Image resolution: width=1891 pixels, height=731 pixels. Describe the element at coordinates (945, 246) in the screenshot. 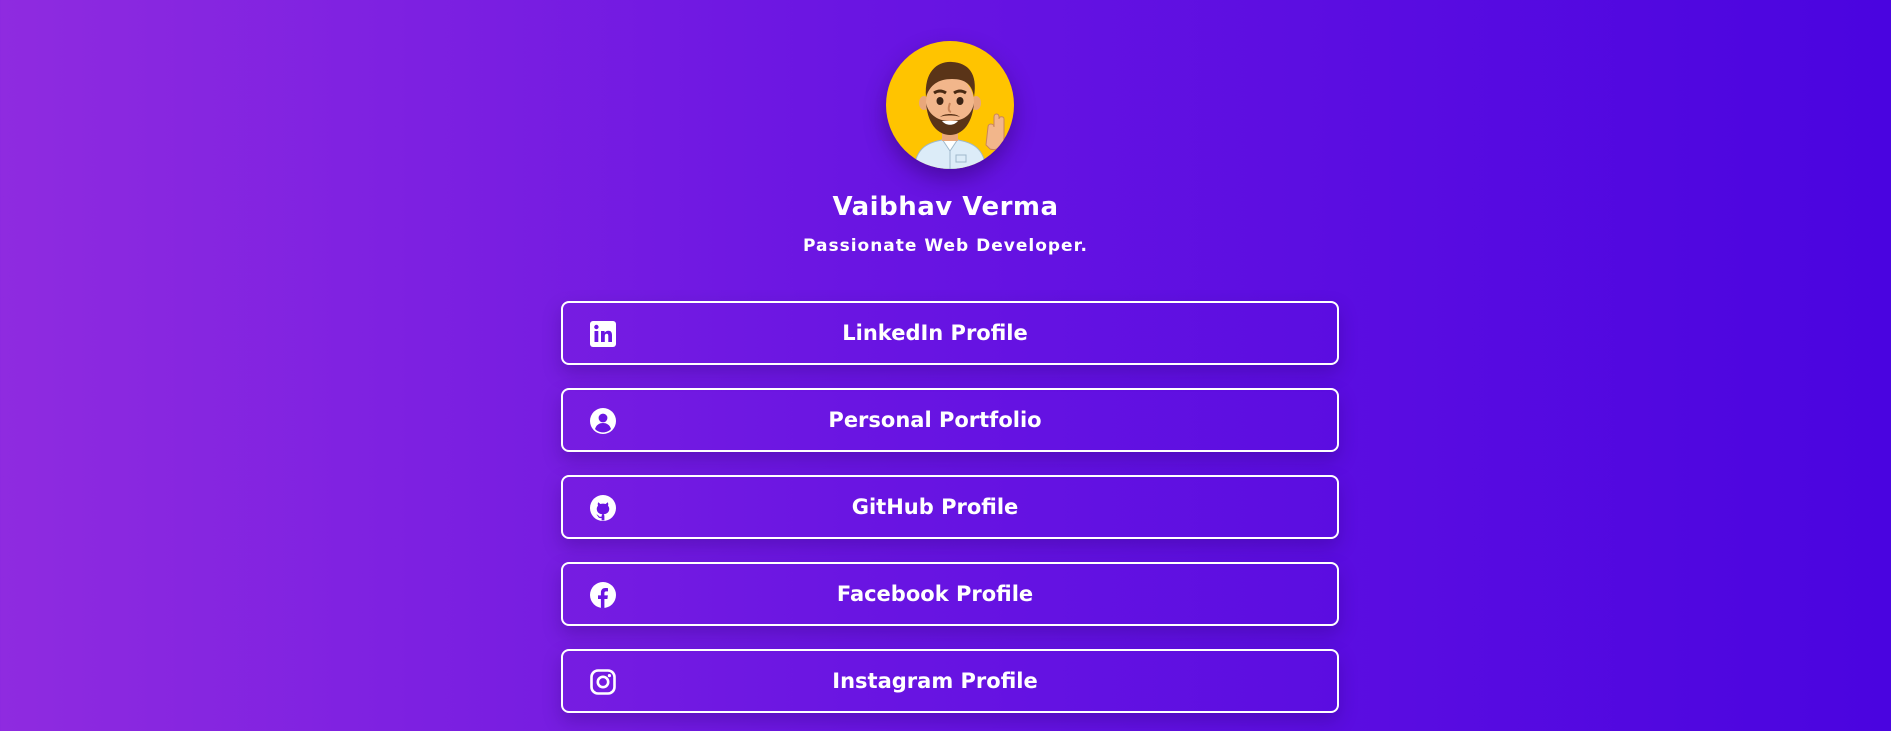

I see `profile-tagline: Passionate Web Developer.` at that location.